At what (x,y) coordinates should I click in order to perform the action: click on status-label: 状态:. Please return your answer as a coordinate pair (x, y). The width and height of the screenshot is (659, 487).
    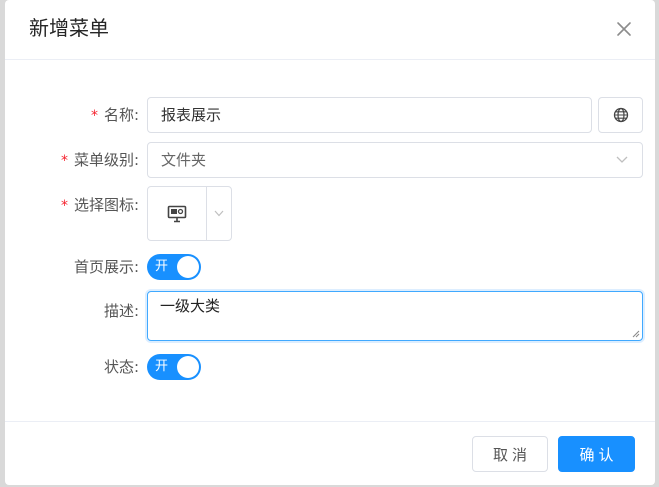
    Looking at the image, I should click on (121, 367).